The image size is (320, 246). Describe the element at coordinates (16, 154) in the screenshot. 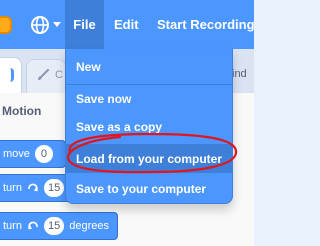

I see `block-label: move` at that location.